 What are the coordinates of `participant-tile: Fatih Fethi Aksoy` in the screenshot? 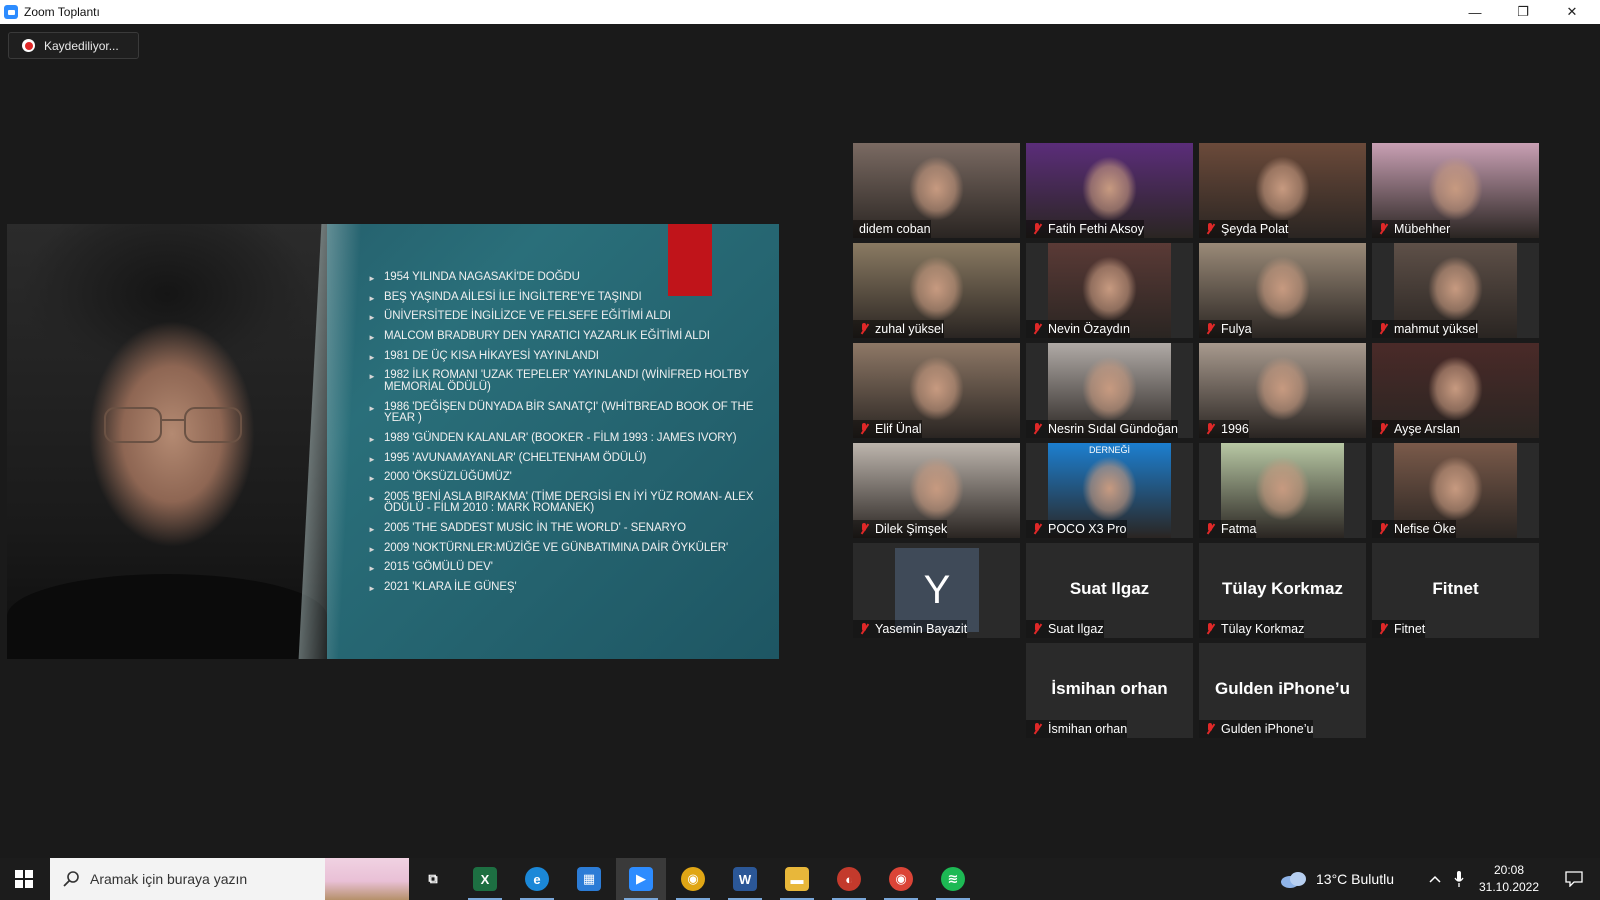 It's located at (1109, 190).